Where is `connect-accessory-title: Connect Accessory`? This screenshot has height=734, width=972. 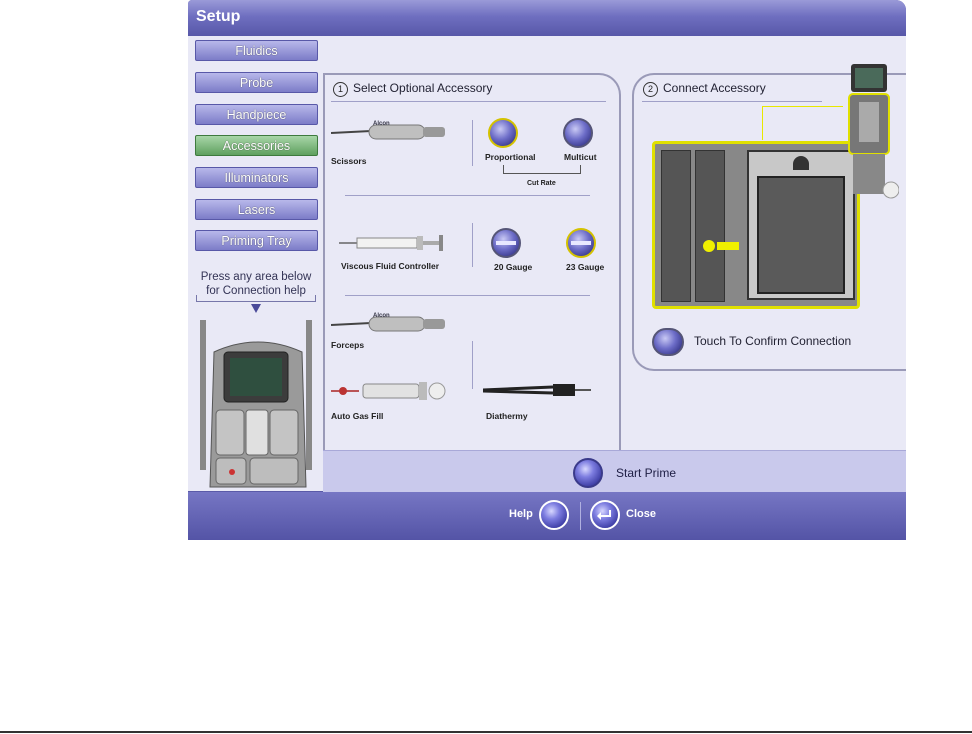 connect-accessory-title: Connect Accessory is located at coordinates (714, 88).